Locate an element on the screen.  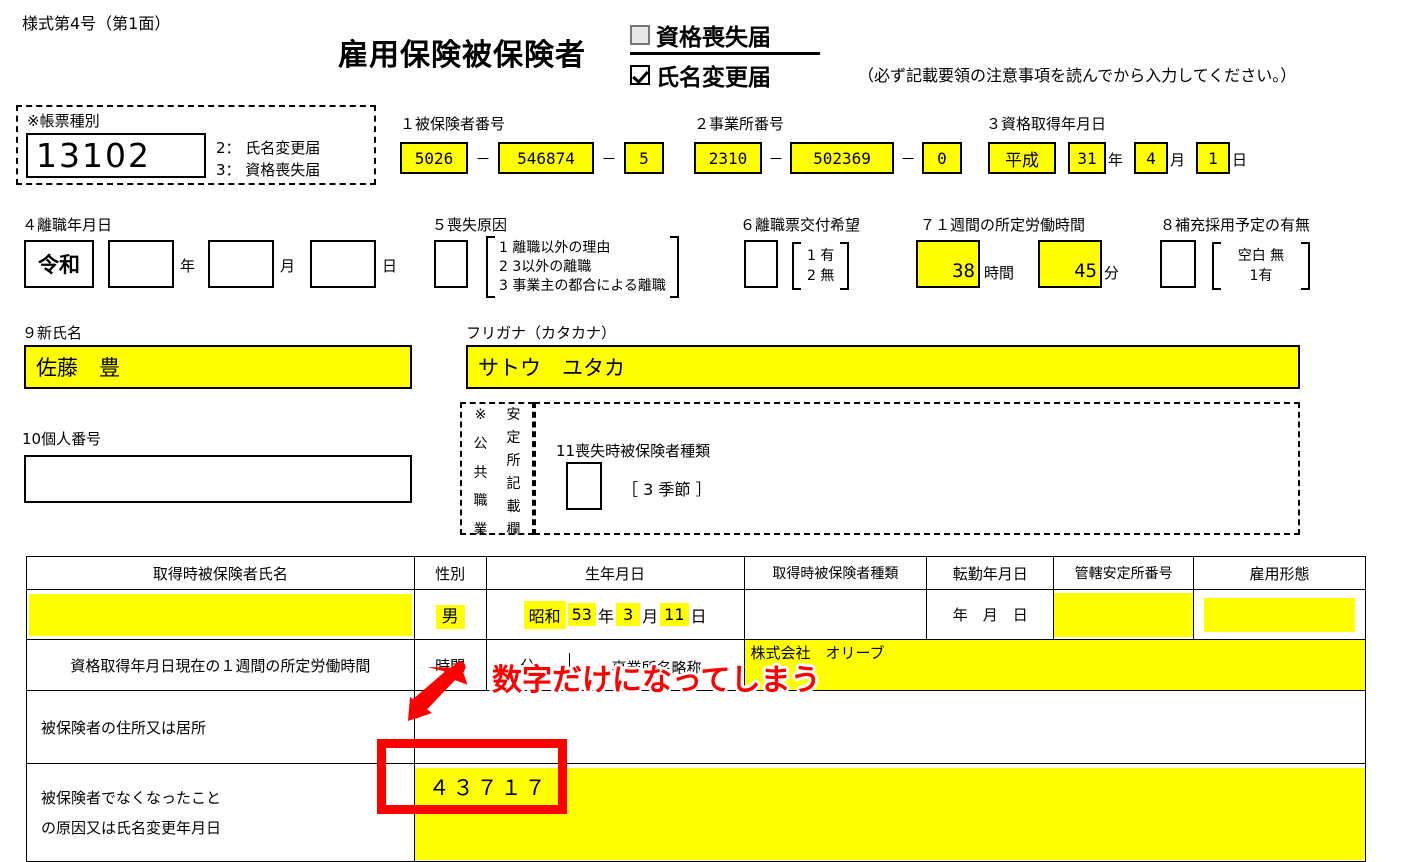
table-cell-gender: 男 is located at coordinates (450, 614).